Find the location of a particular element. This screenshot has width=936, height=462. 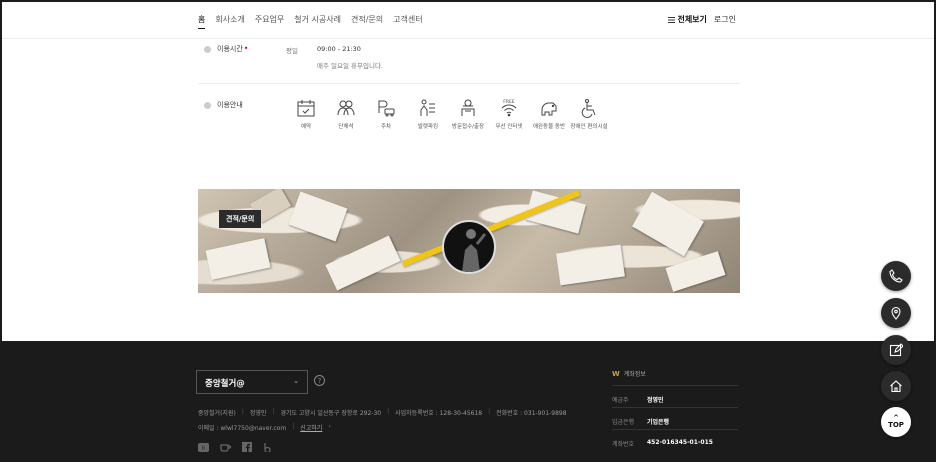

company-name: 중앙철거(지원) is located at coordinates (217, 413).